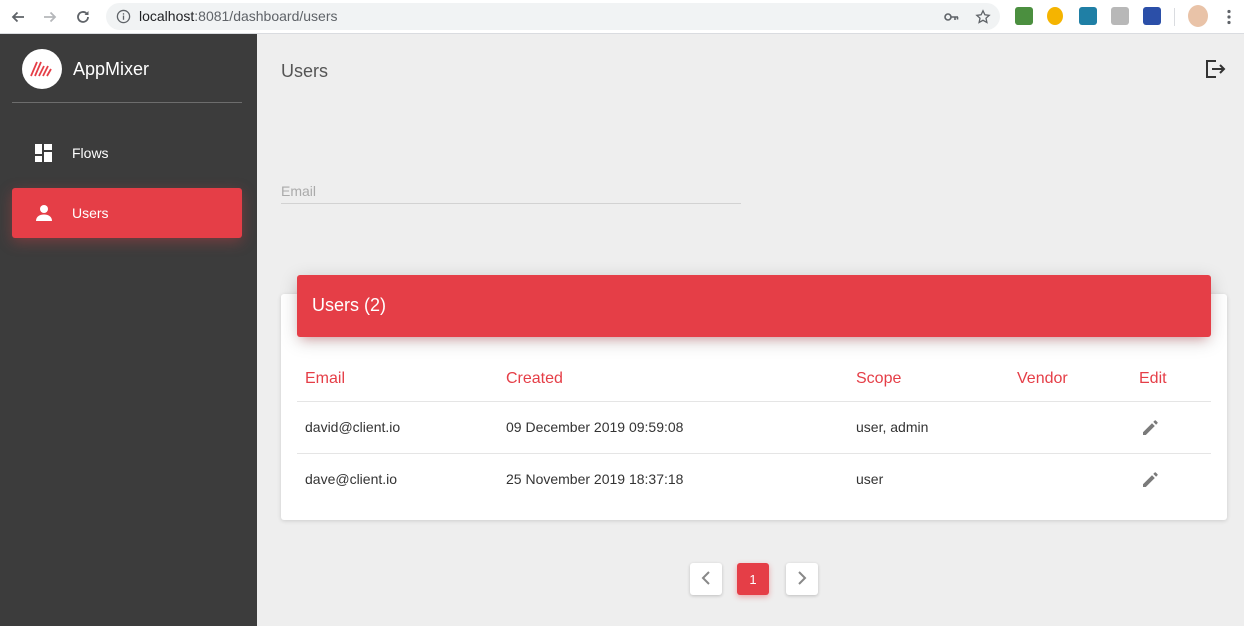 The image size is (1244, 626). What do you see at coordinates (1120, 16) in the screenshot?
I see `extension-grey-icon` at bounding box center [1120, 16].